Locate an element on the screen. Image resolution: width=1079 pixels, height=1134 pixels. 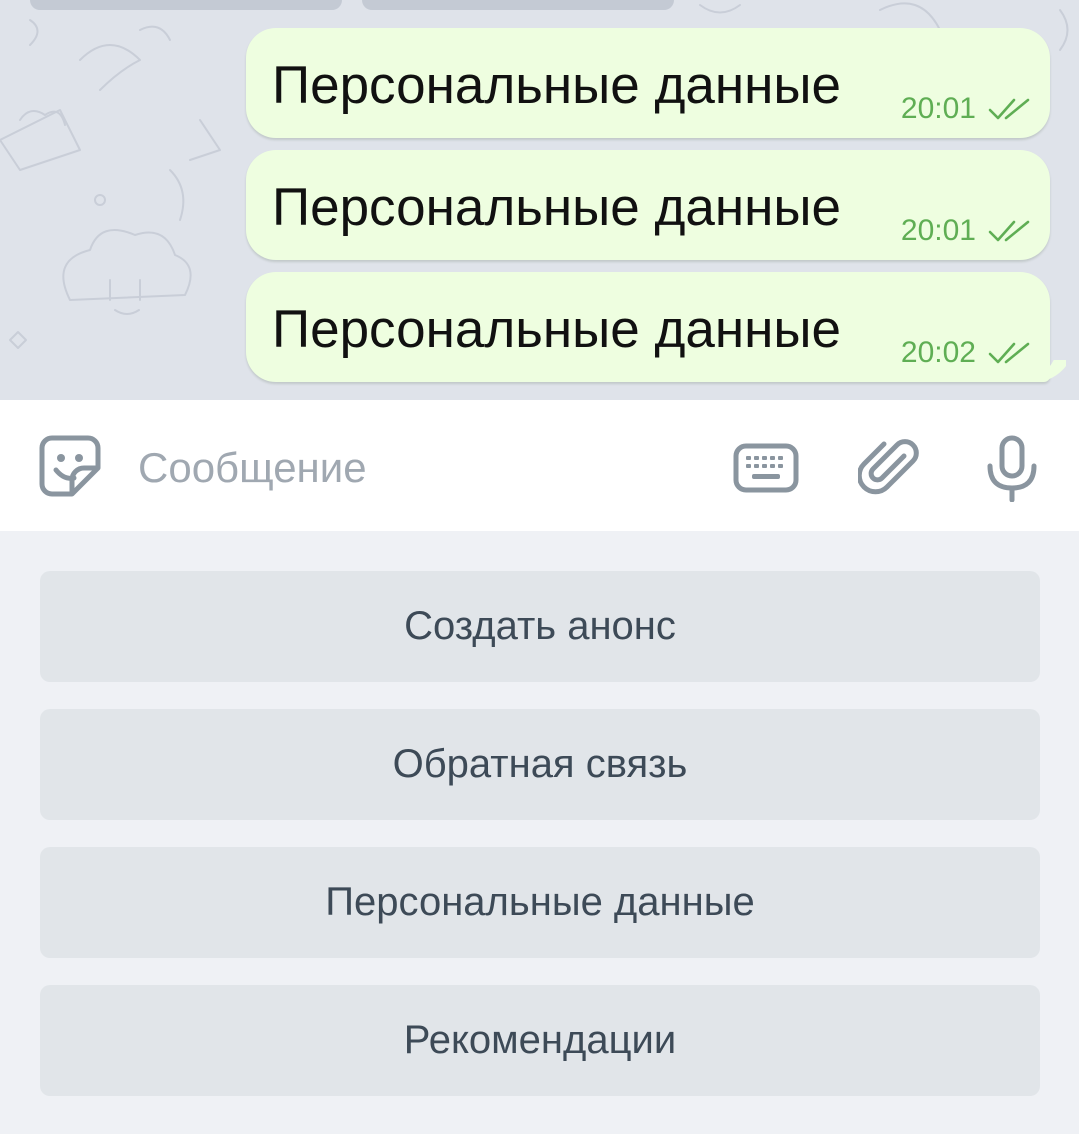
reply-button-feedback: Обратная связь is located at coordinates (540, 764).